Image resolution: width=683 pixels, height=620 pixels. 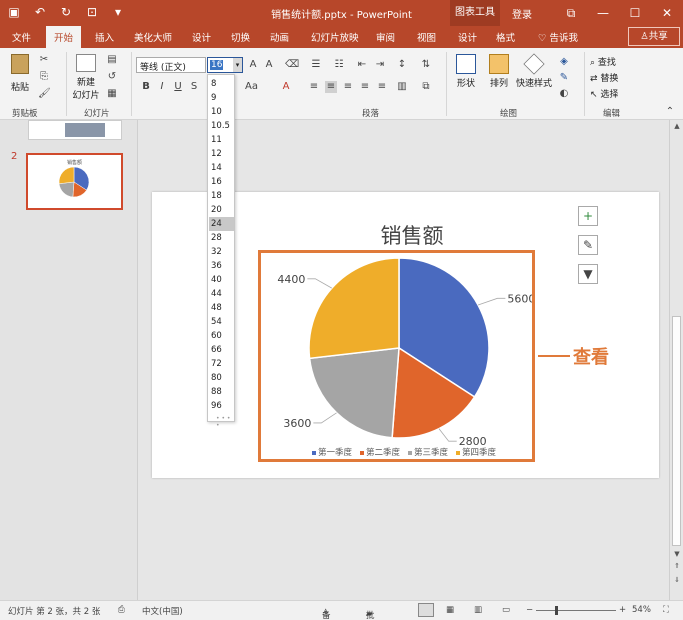 I want to click on tab-beautify: 美化大师, so click(x=153, y=37).